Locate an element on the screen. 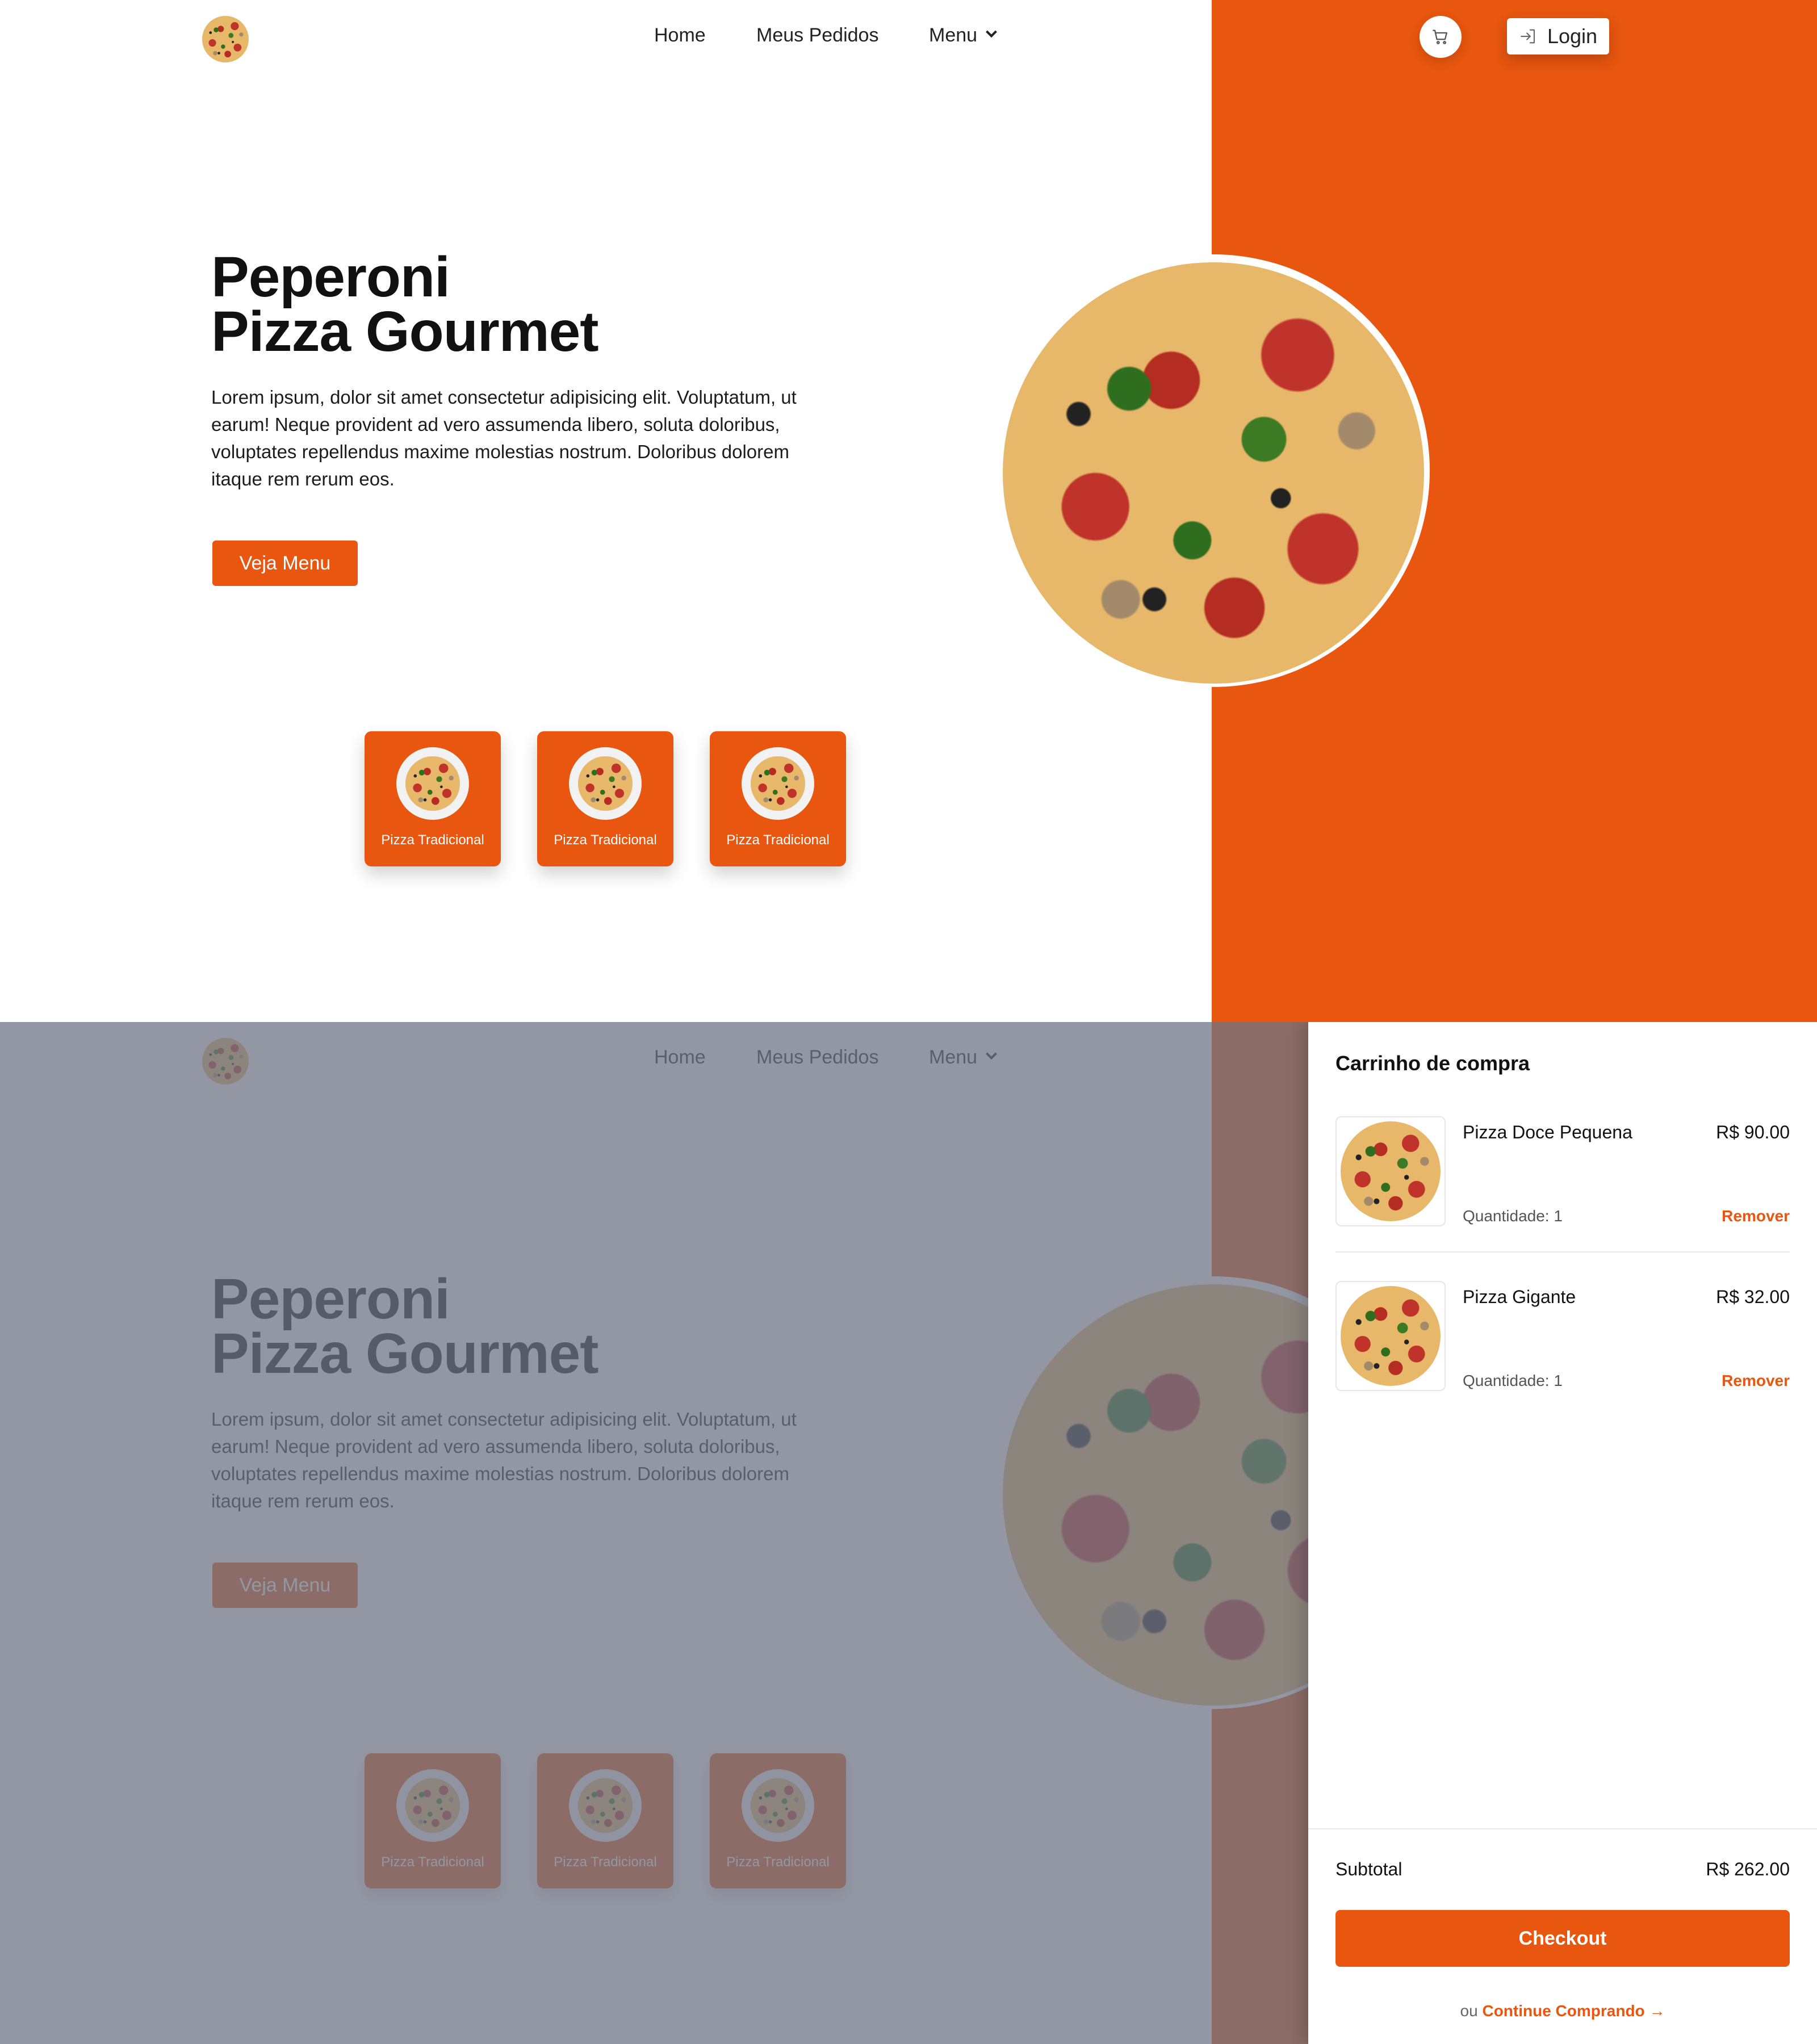 The image size is (1817, 2044). cart-item-divider is located at coordinates (1563, 1252).